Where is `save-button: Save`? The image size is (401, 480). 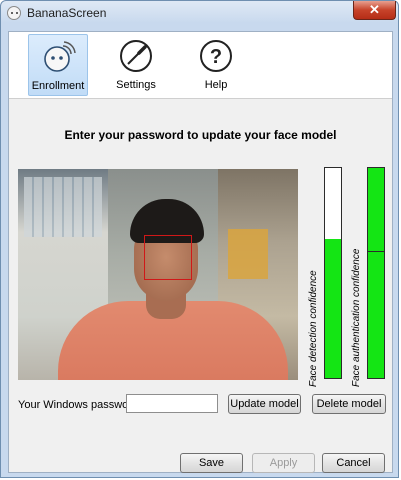 save-button: Save is located at coordinates (211, 463).